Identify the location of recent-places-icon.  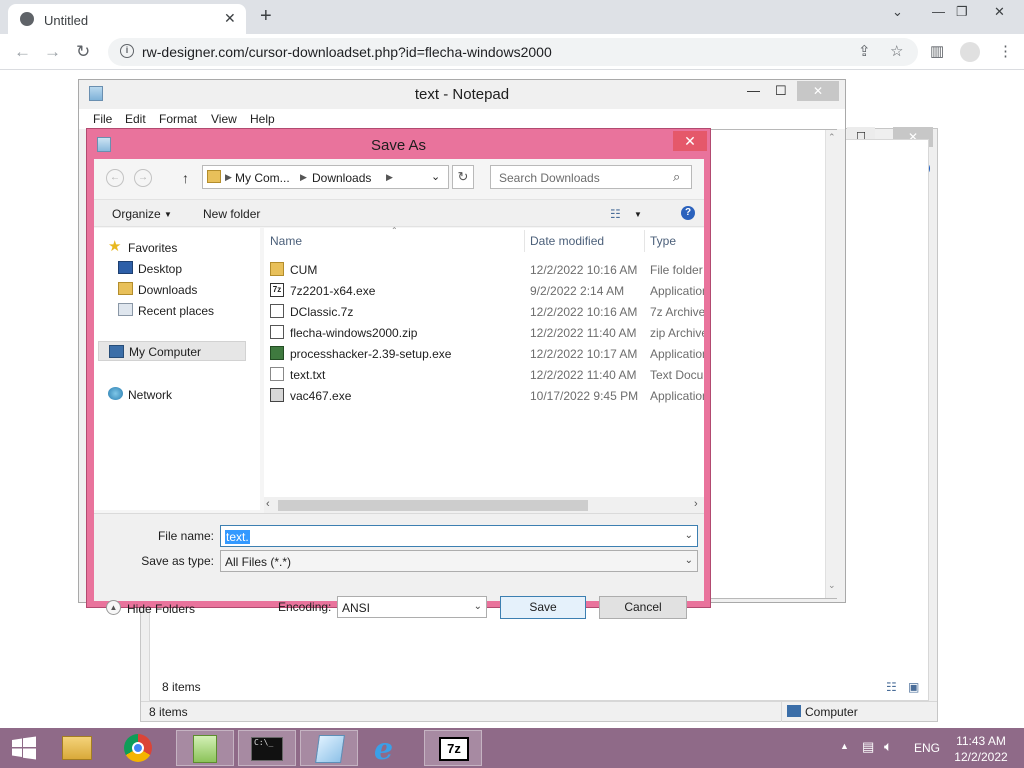
(125, 309).